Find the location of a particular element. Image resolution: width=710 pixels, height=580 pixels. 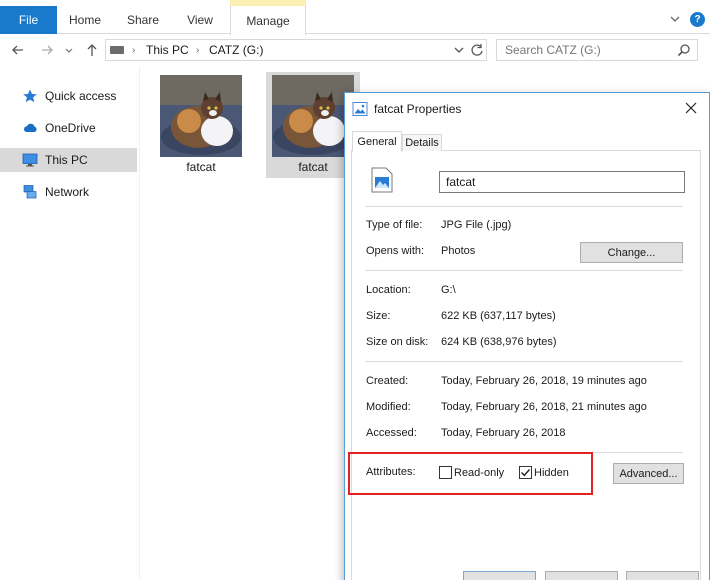

apply-button is located at coordinates (662, 575).